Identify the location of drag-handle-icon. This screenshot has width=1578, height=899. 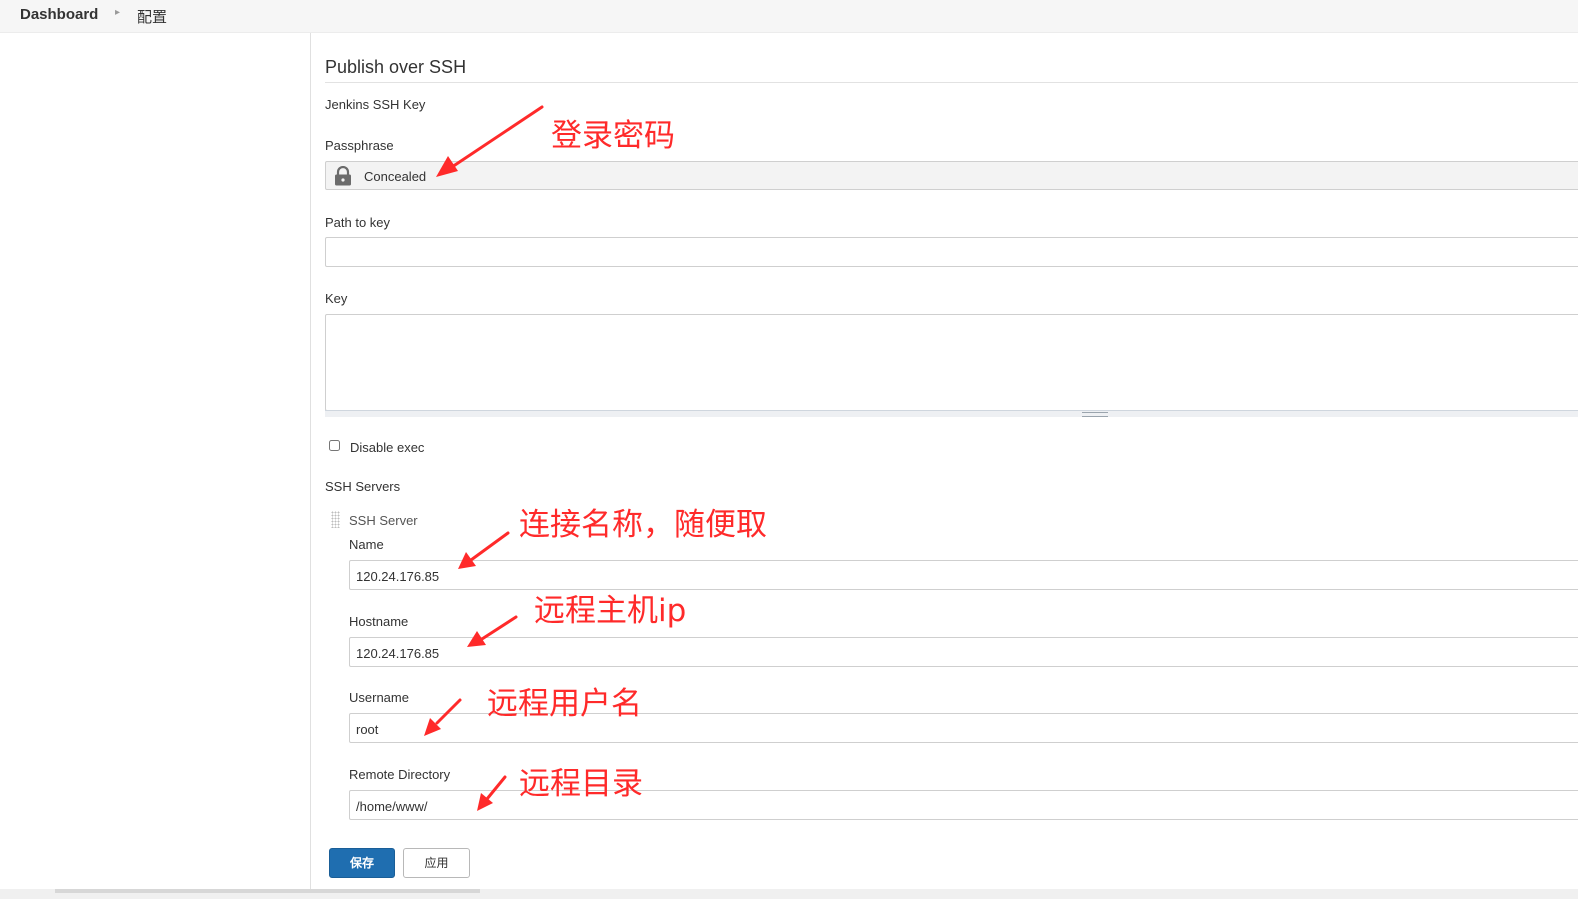
(335, 519).